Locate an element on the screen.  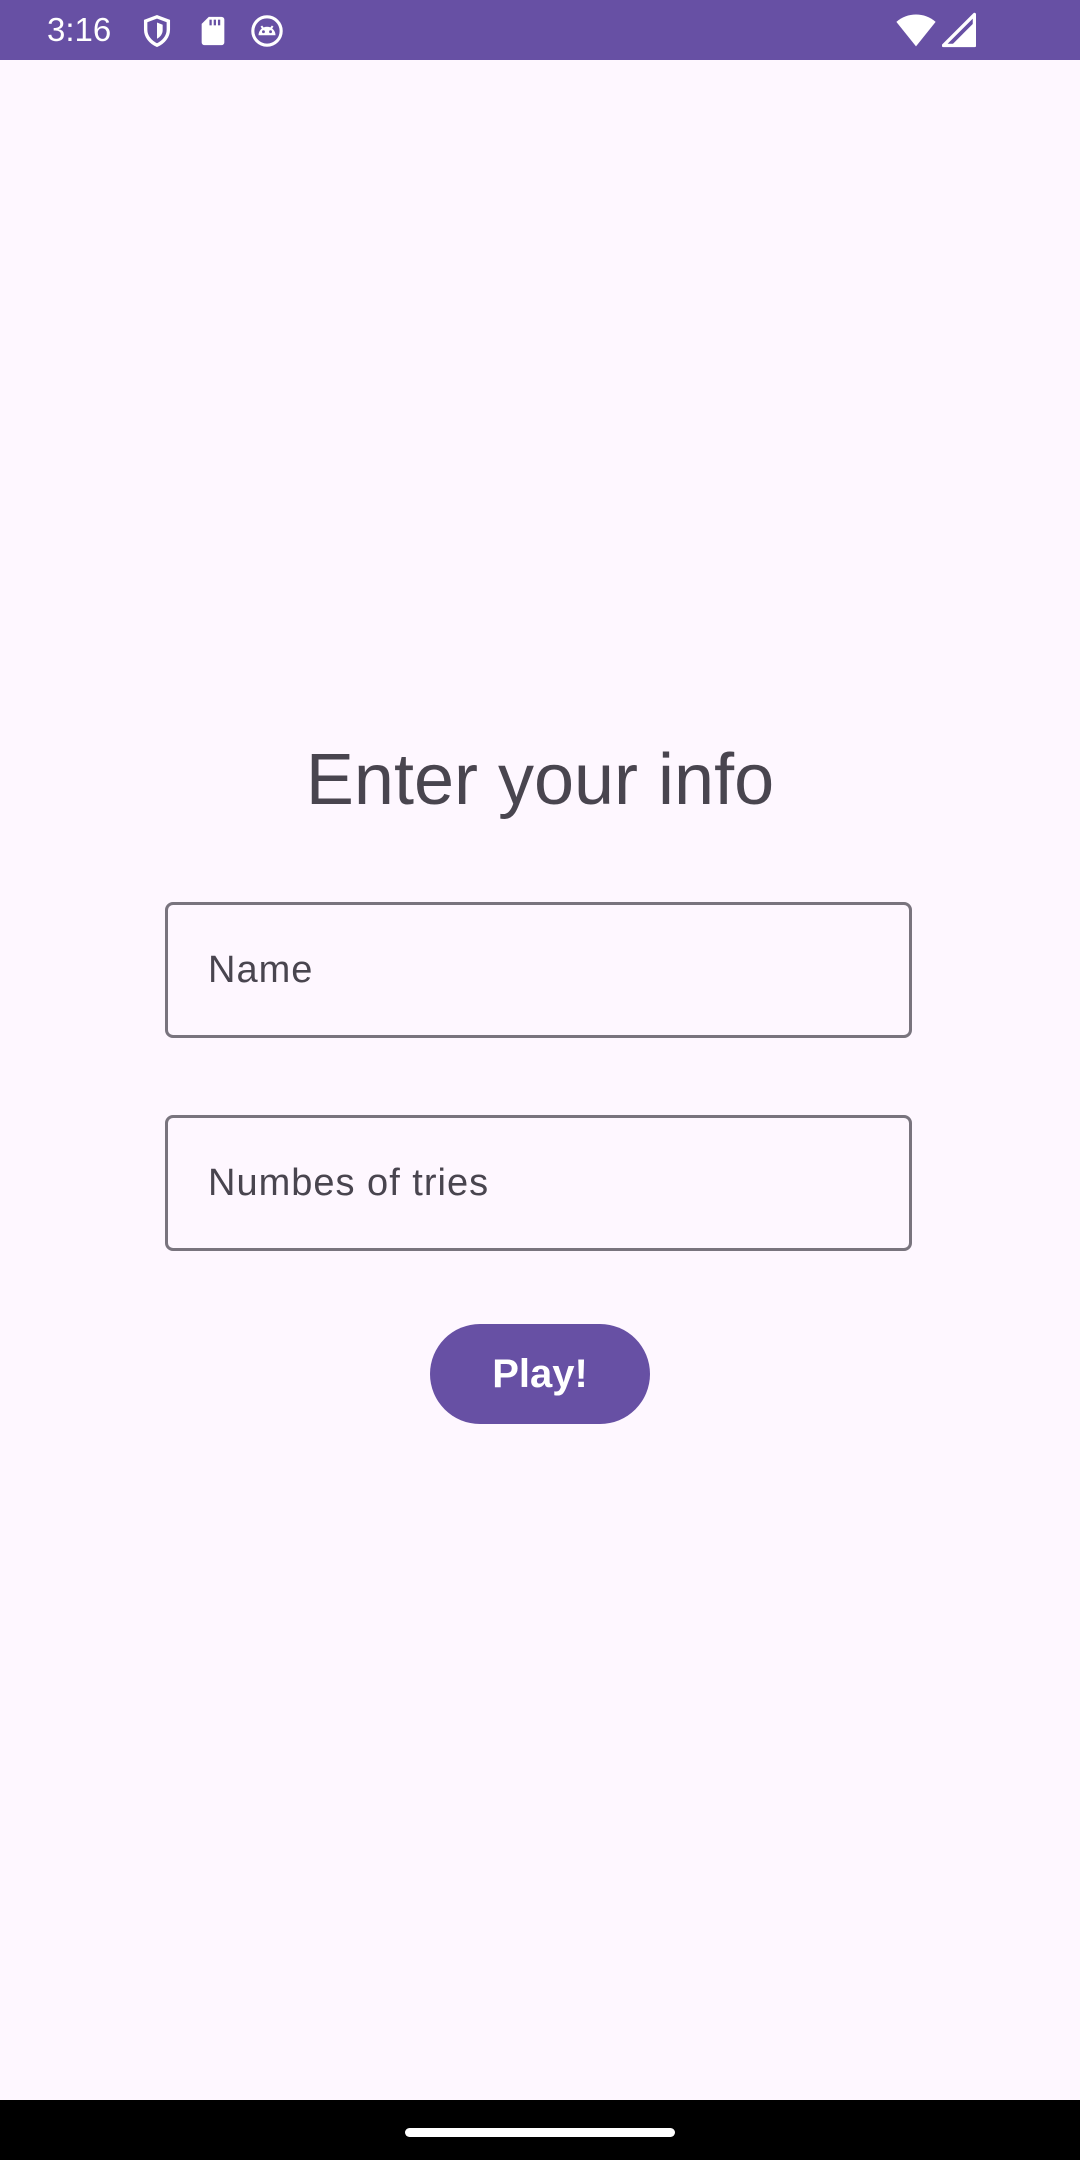
tries-field: Numbes of tries is located at coordinates (538, 1183).